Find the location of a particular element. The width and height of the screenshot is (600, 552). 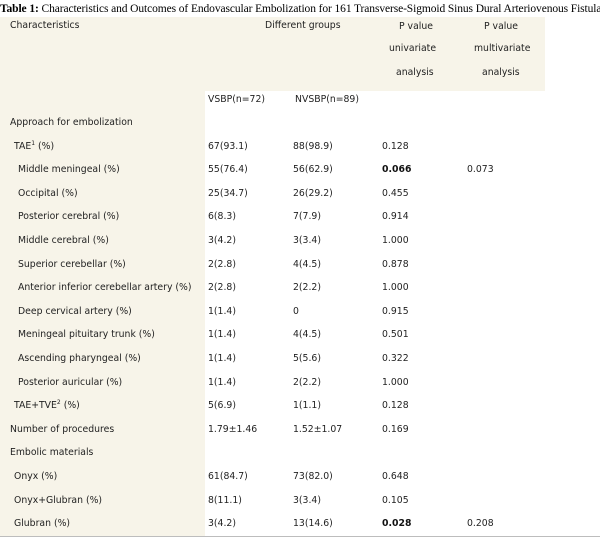

row-label: Middle cerebral (%) is located at coordinates (63, 240).